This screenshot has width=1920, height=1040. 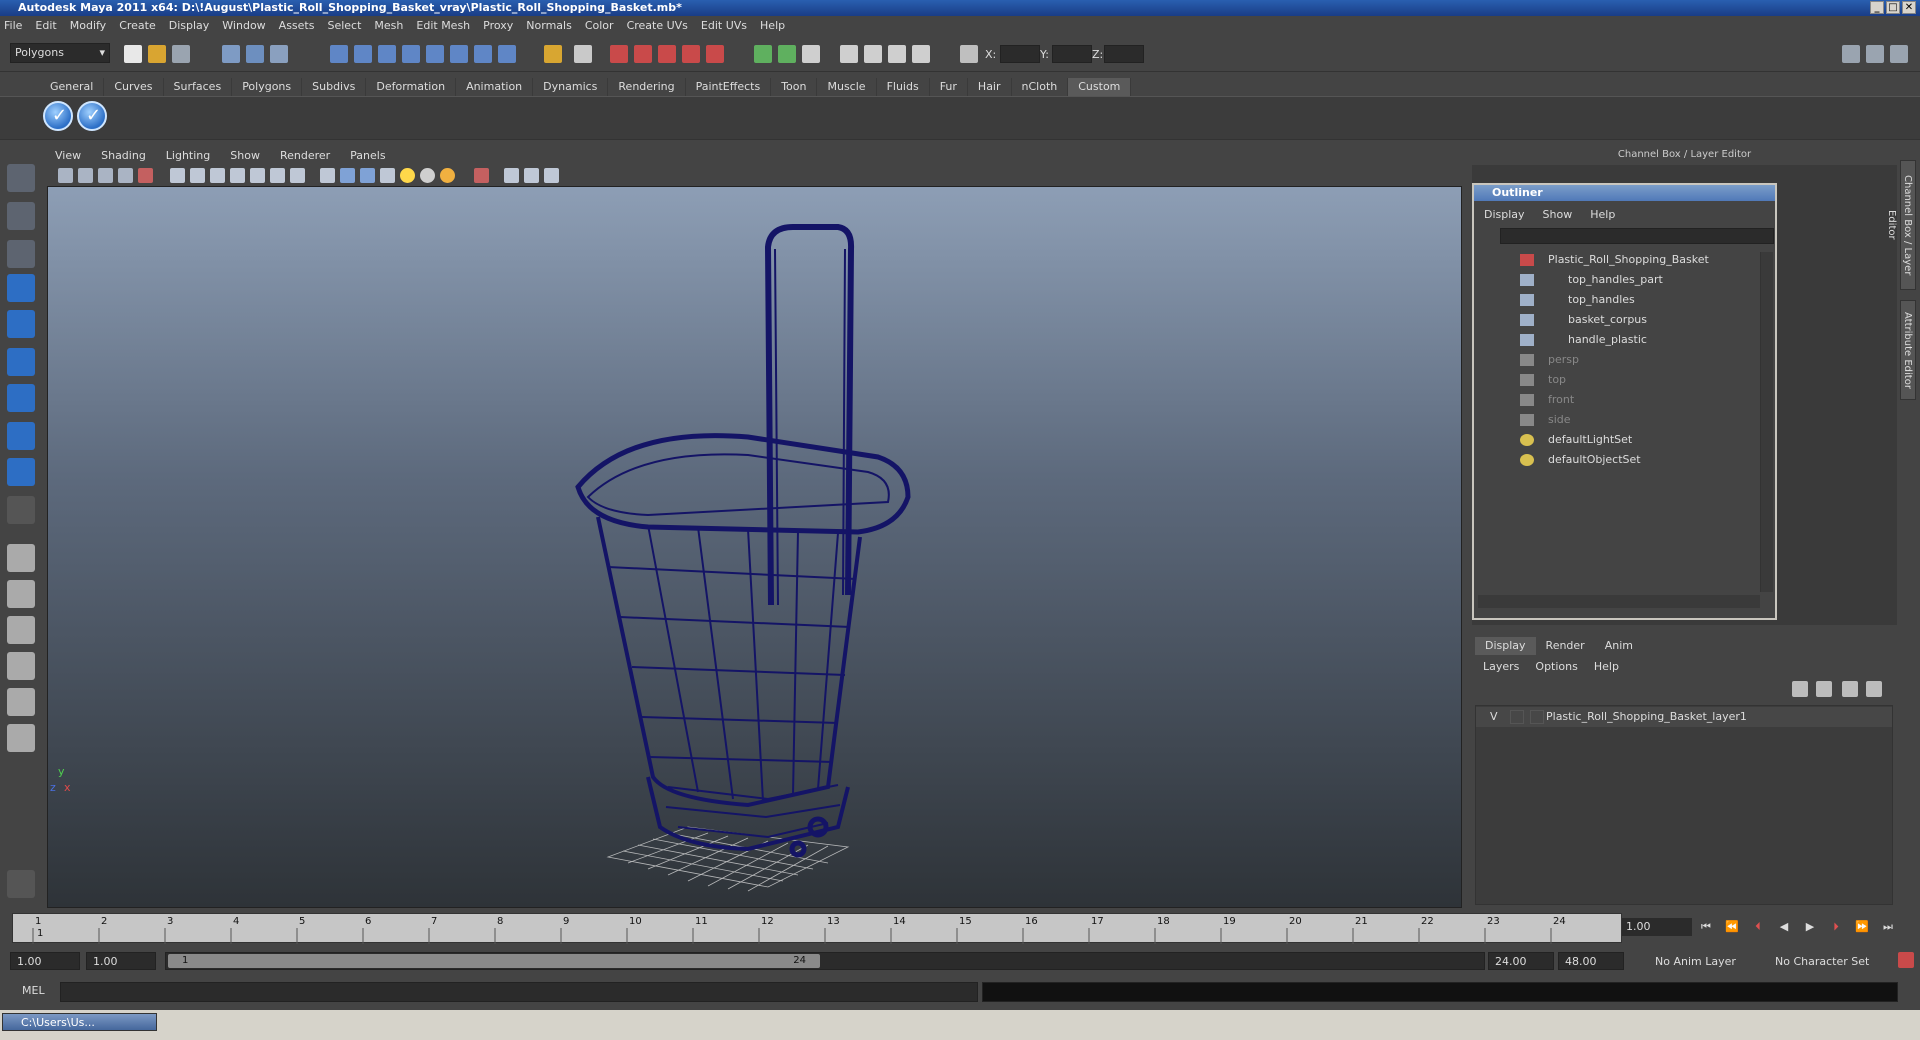 What do you see at coordinates (1637, 236) in the screenshot?
I see `outliner-search-input` at bounding box center [1637, 236].